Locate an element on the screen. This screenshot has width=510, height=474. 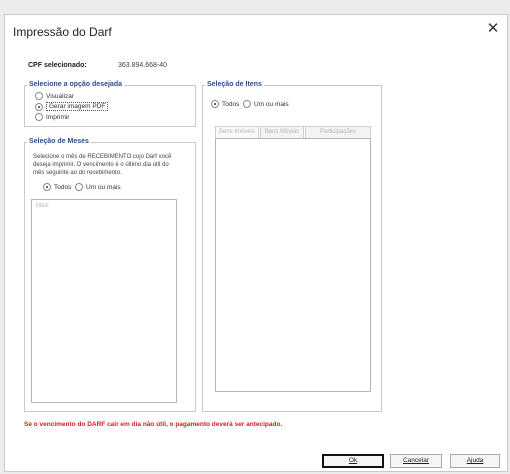
items-radio-um-ou-mais: Um ou mais is located at coordinates (266, 104).